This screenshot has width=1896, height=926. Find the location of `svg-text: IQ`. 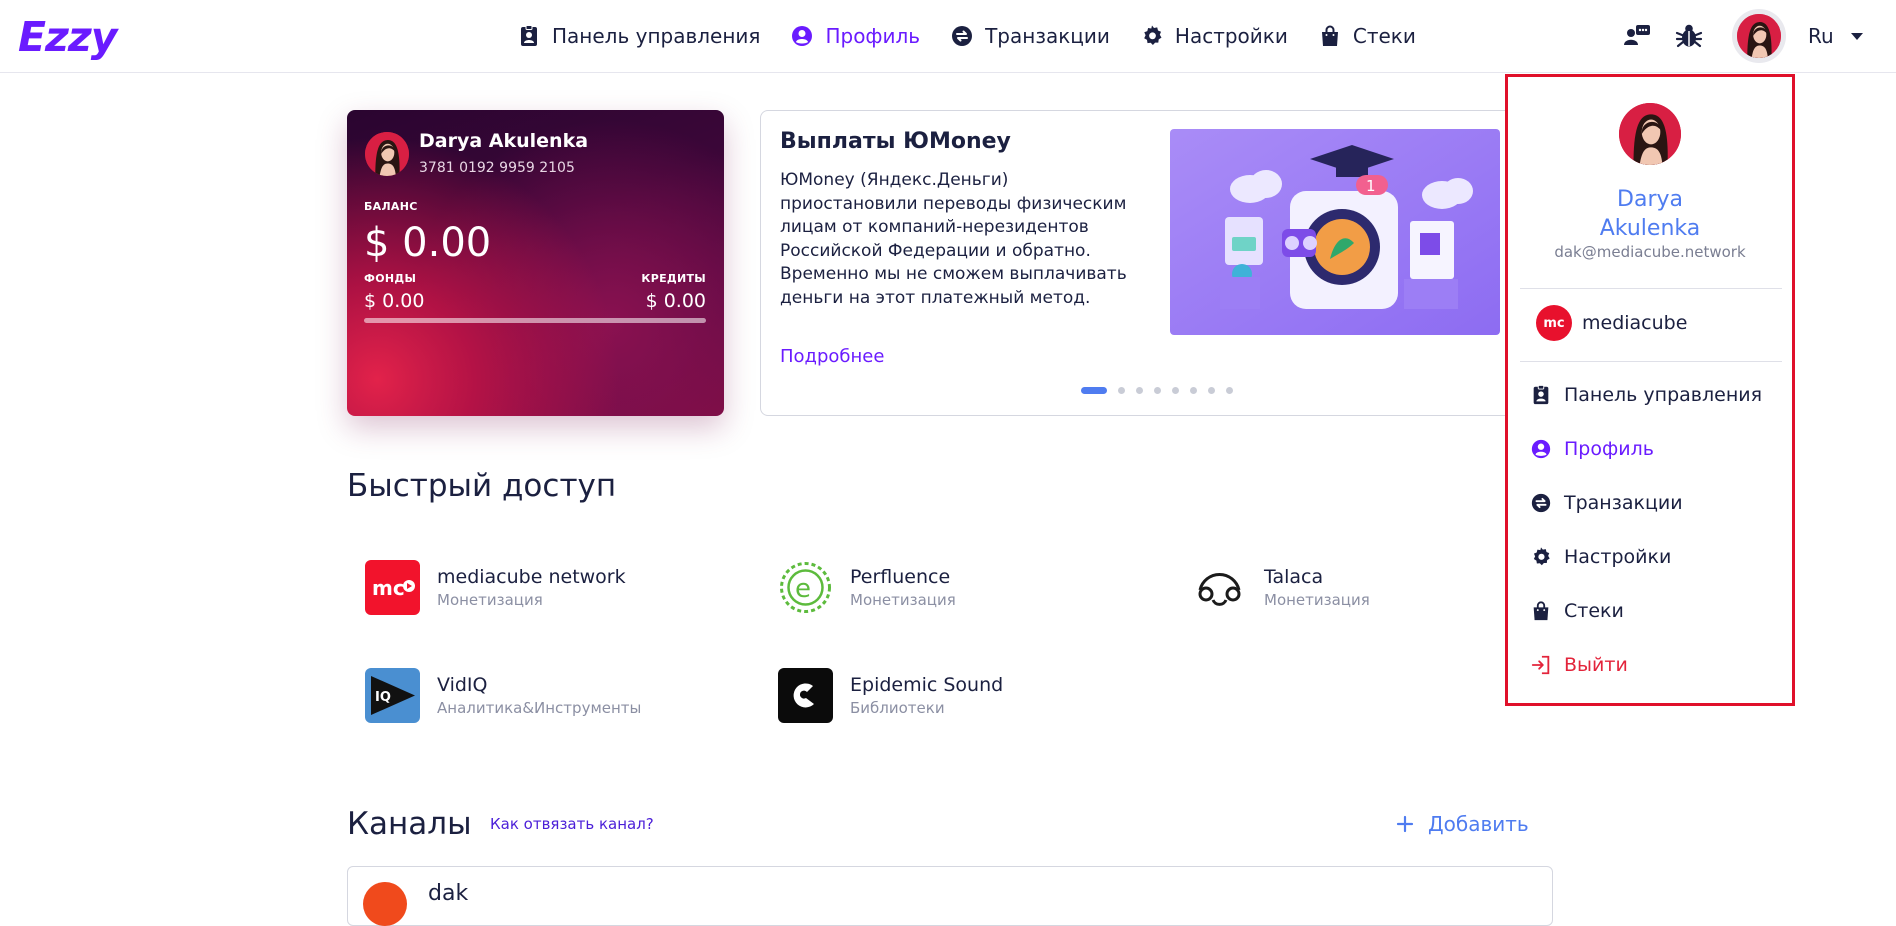

svg-text: IQ is located at coordinates (383, 697).